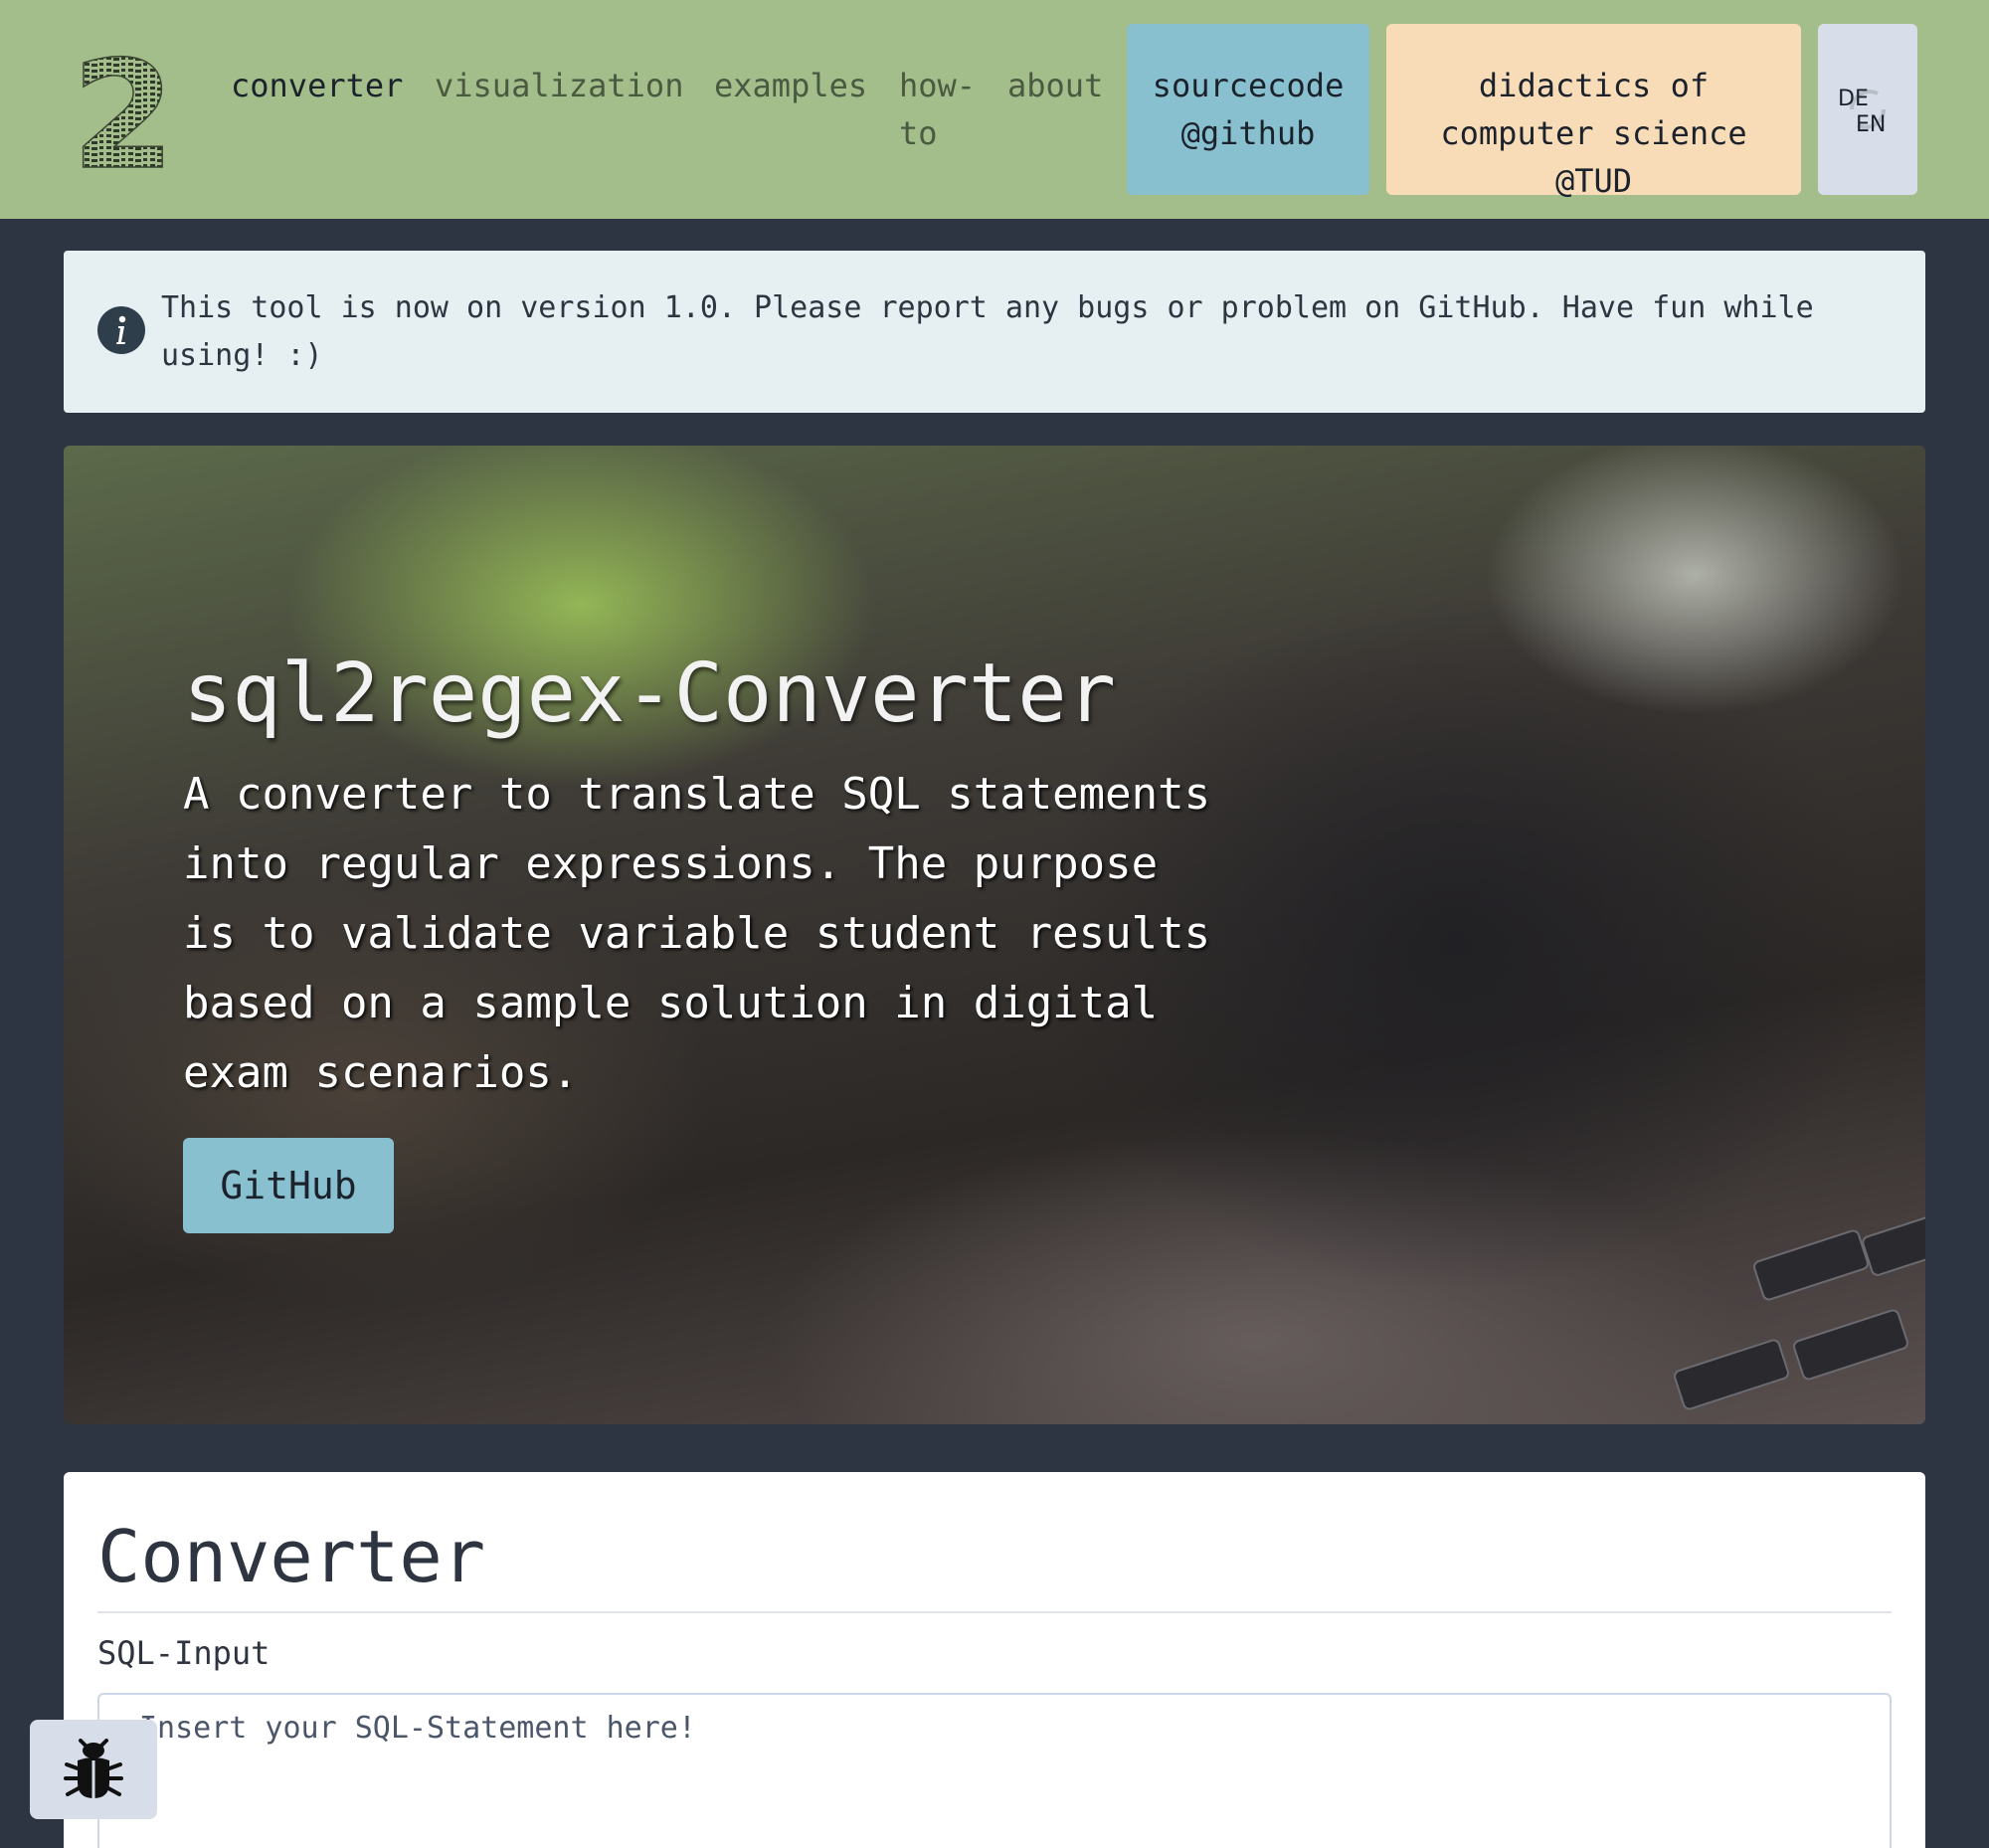 This screenshot has height=1848, width=1989. Describe the element at coordinates (650, 694) in the screenshot. I see `hero-title: sql2regex-Converter` at that location.